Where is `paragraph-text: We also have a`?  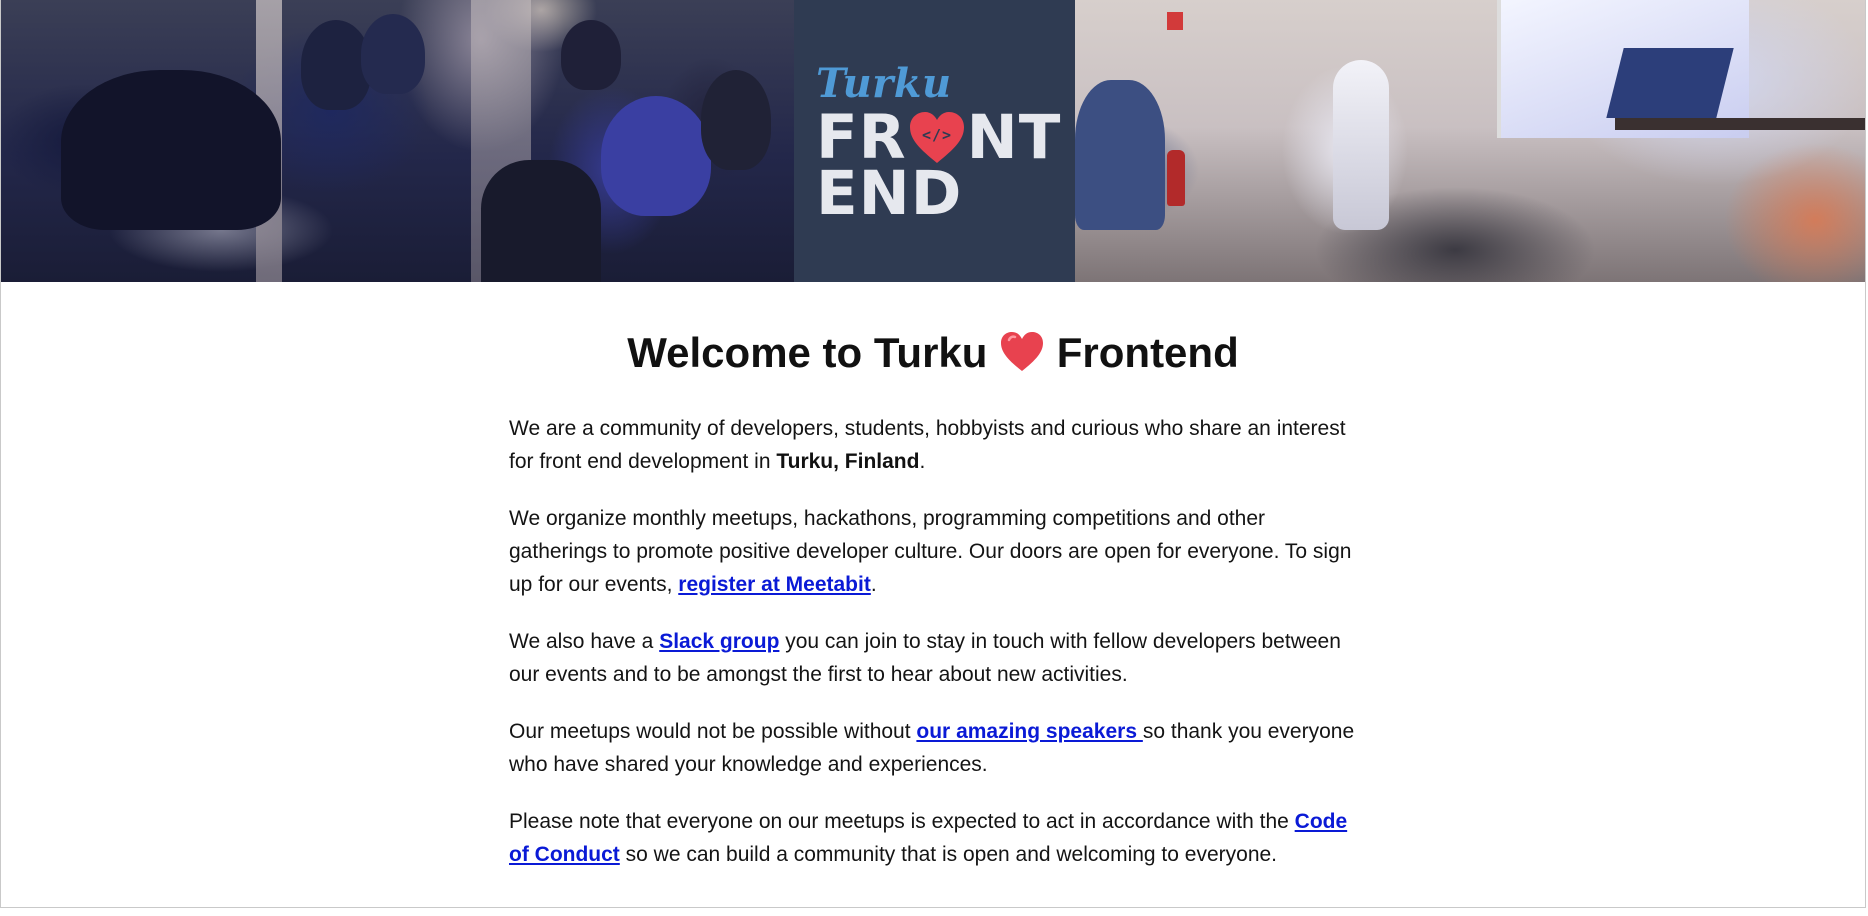 paragraph-text: We also have a is located at coordinates (584, 641).